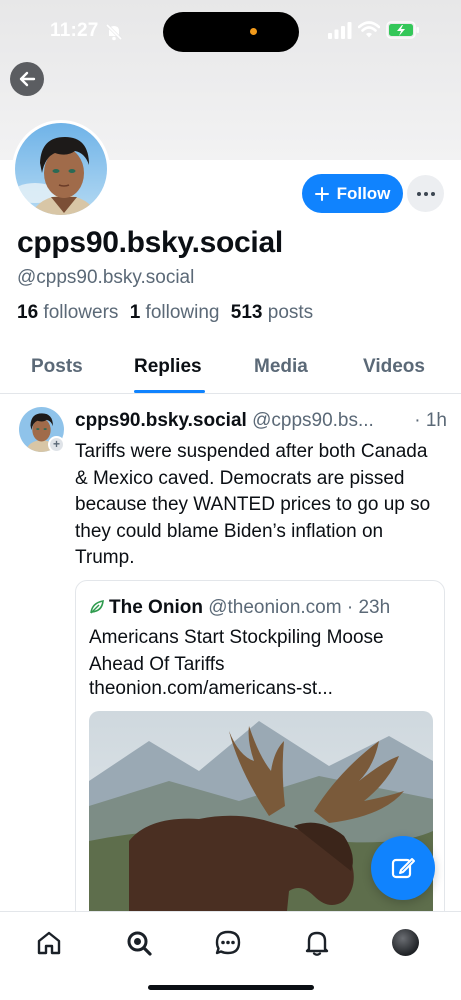  Describe the element at coordinates (182, 312) in the screenshot. I see `following-label: following` at that location.